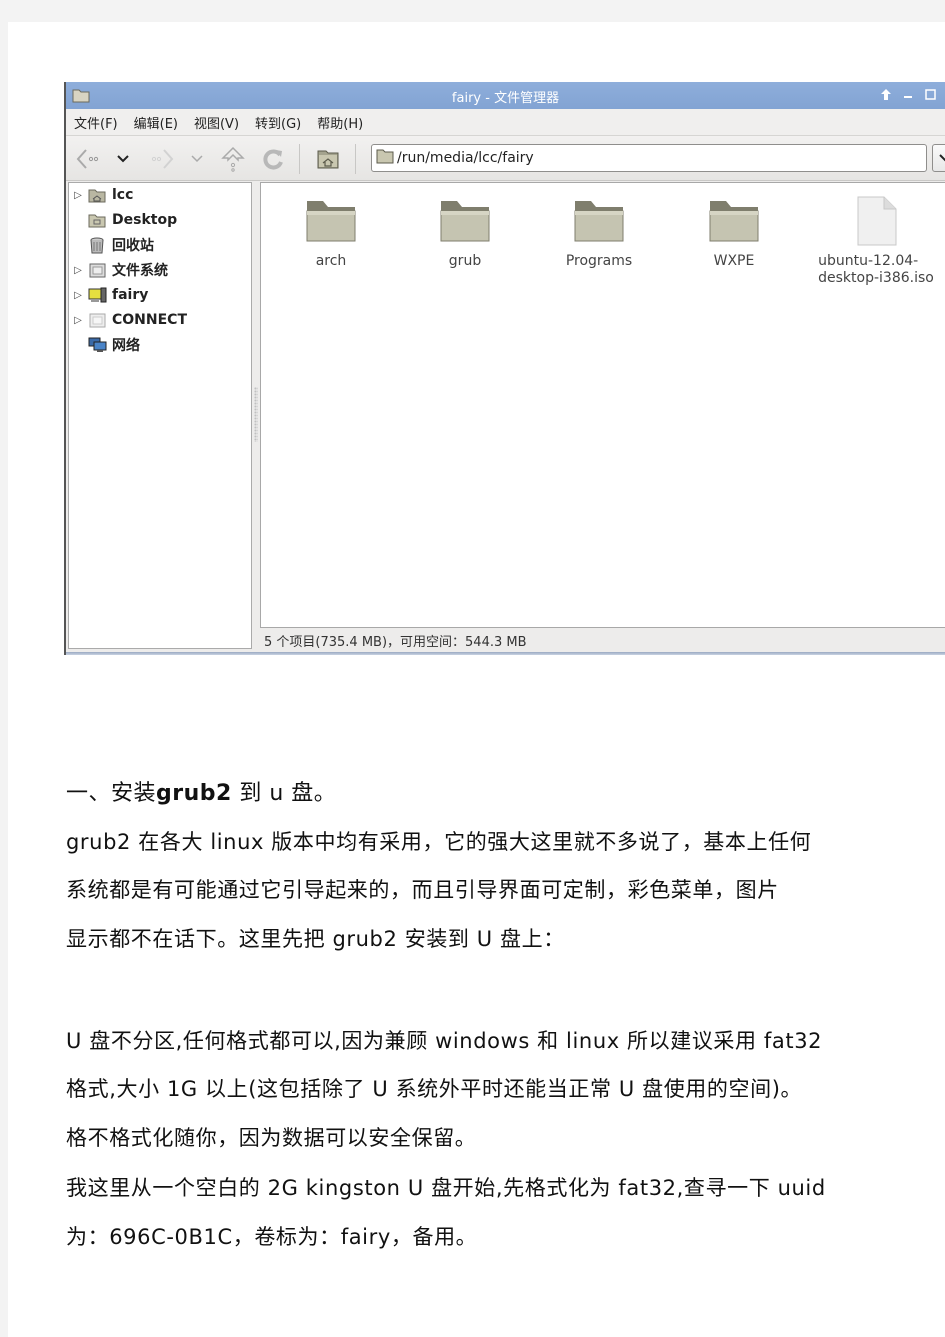  I want to click on location-bar: /run/media/lcc/fairy, so click(649, 158).